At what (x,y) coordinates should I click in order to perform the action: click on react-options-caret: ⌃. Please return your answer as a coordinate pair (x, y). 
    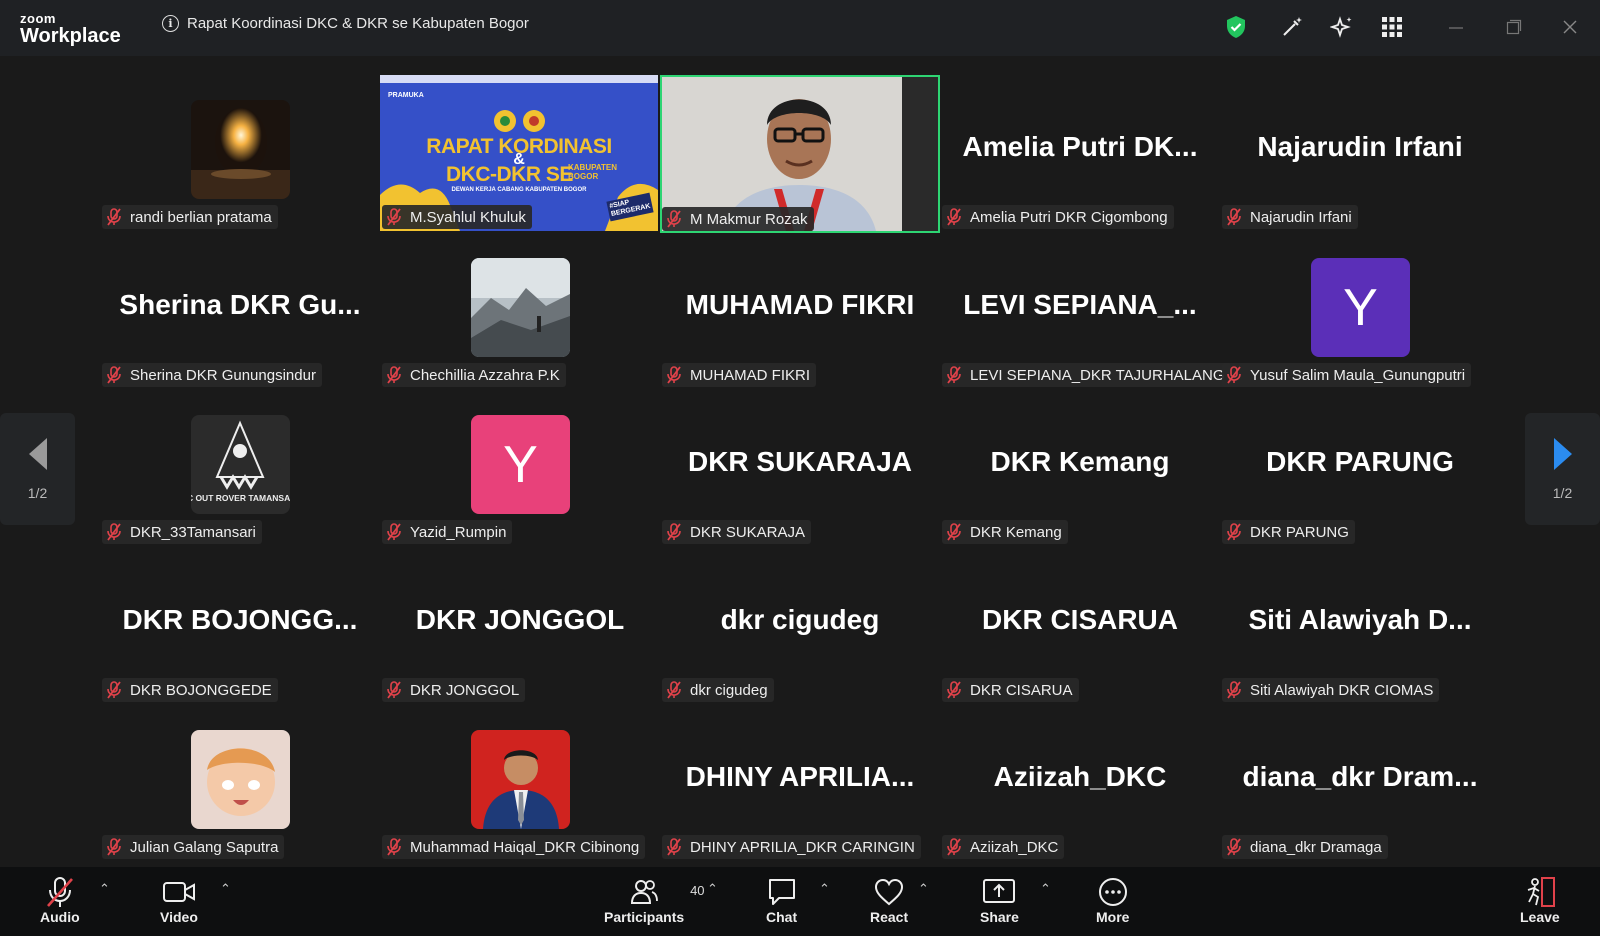
    Looking at the image, I should click on (923, 889).